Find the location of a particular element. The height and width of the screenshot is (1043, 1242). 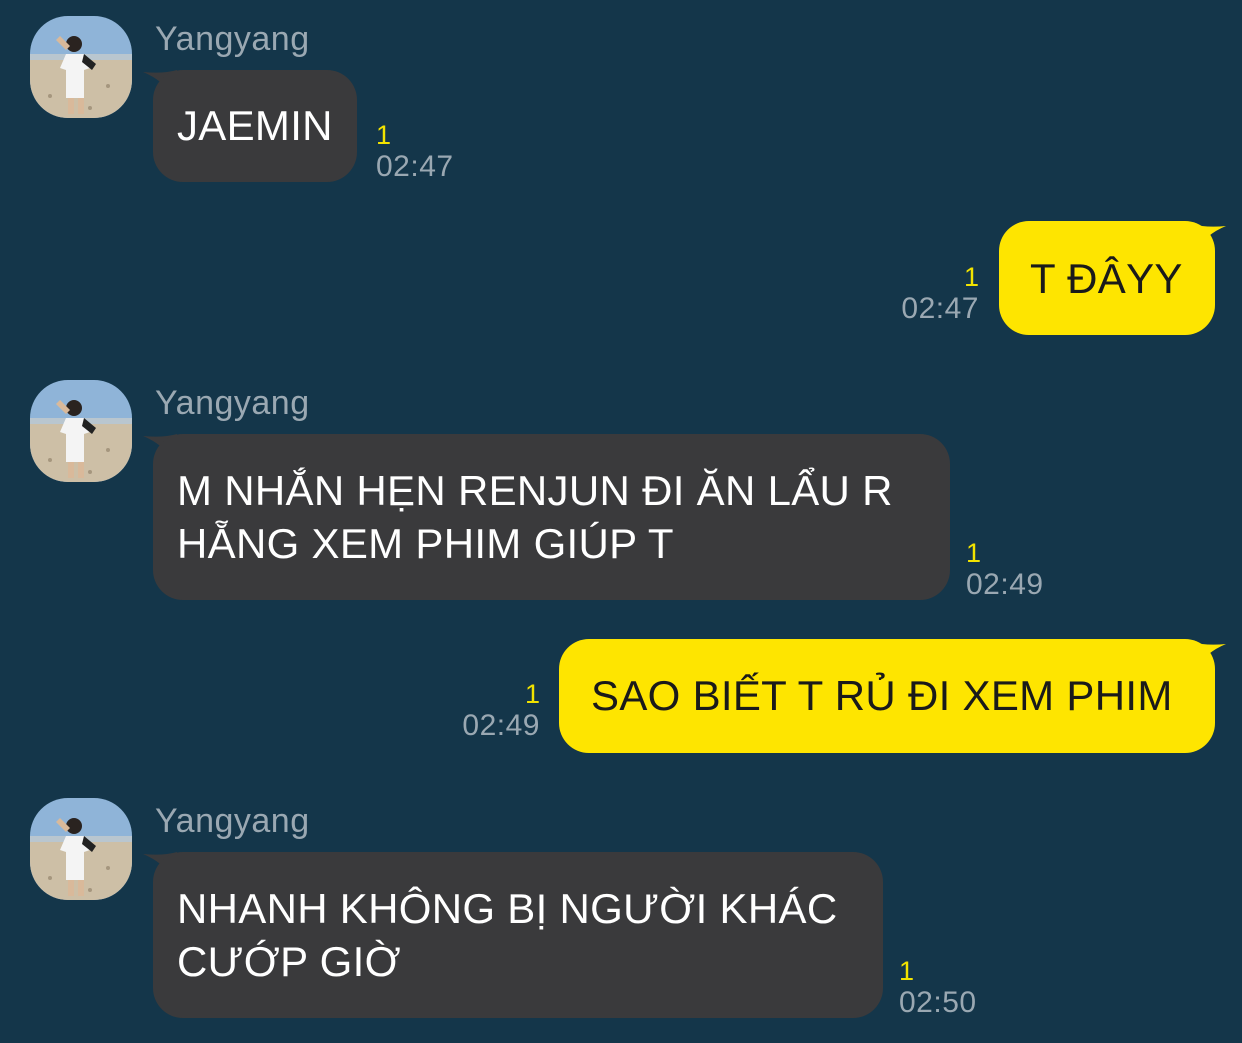

message-text: SAO BIẾT T RỦ ĐI XEM PHIM is located at coordinates (882, 695).